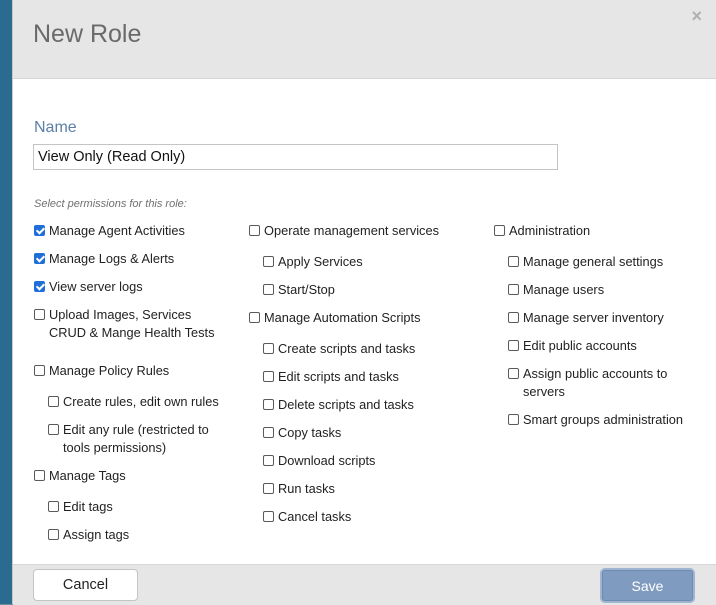  I want to click on perm-label: Assign tags, so click(96, 534).